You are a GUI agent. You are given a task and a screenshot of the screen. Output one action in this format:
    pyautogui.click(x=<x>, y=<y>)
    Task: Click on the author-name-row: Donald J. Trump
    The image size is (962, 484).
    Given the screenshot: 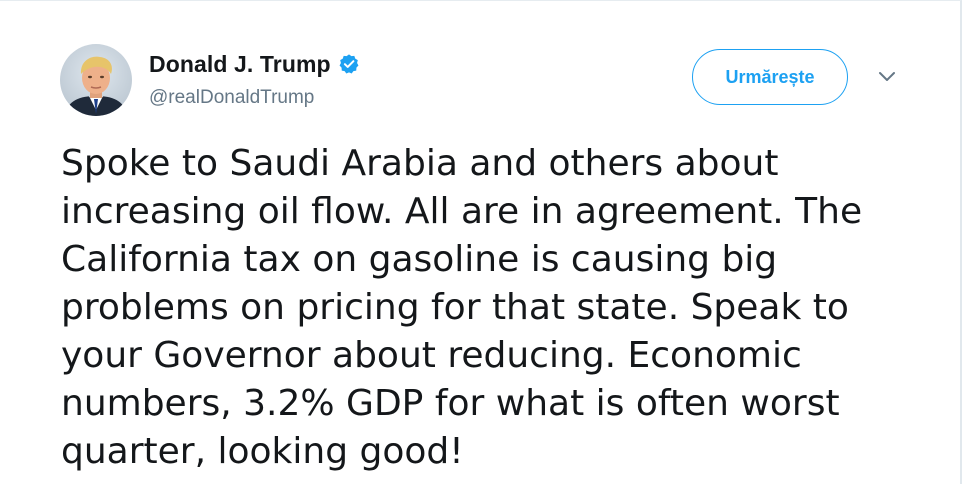 What is the action you would take?
    pyautogui.click(x=254, y=64)
    